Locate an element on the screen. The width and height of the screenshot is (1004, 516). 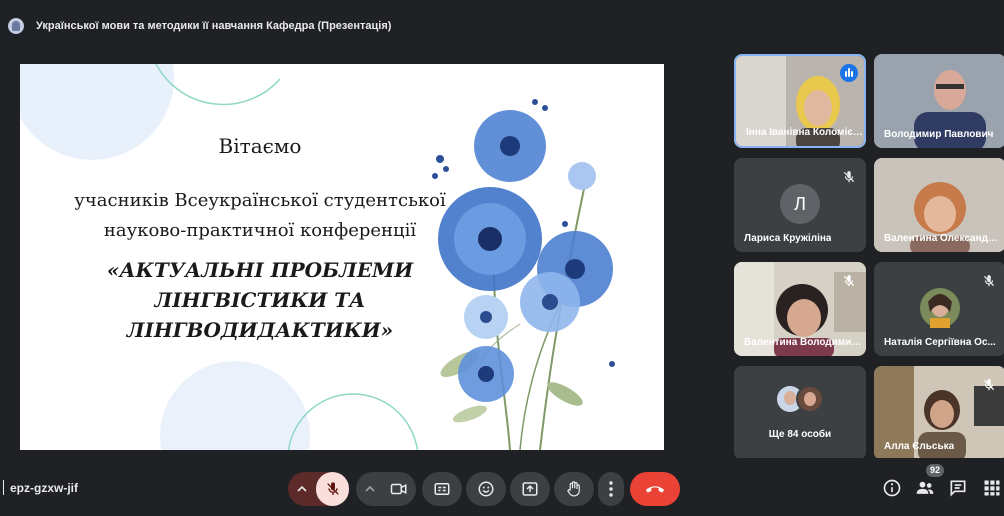
info-icon is located at coordinates (892, 488).